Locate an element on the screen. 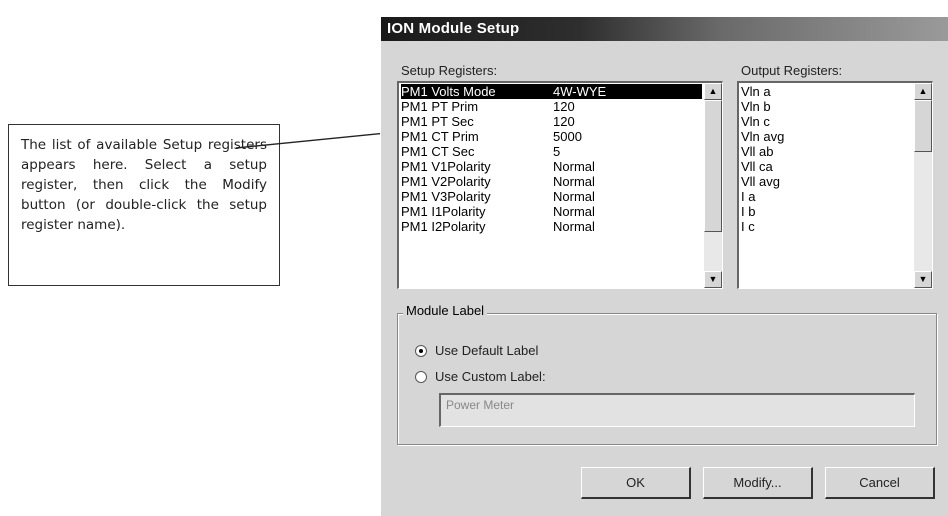 Image resolution: width=948 pixels, height=516 pixels. setup-register-value: 5000 is located at coordinates (567, 136).